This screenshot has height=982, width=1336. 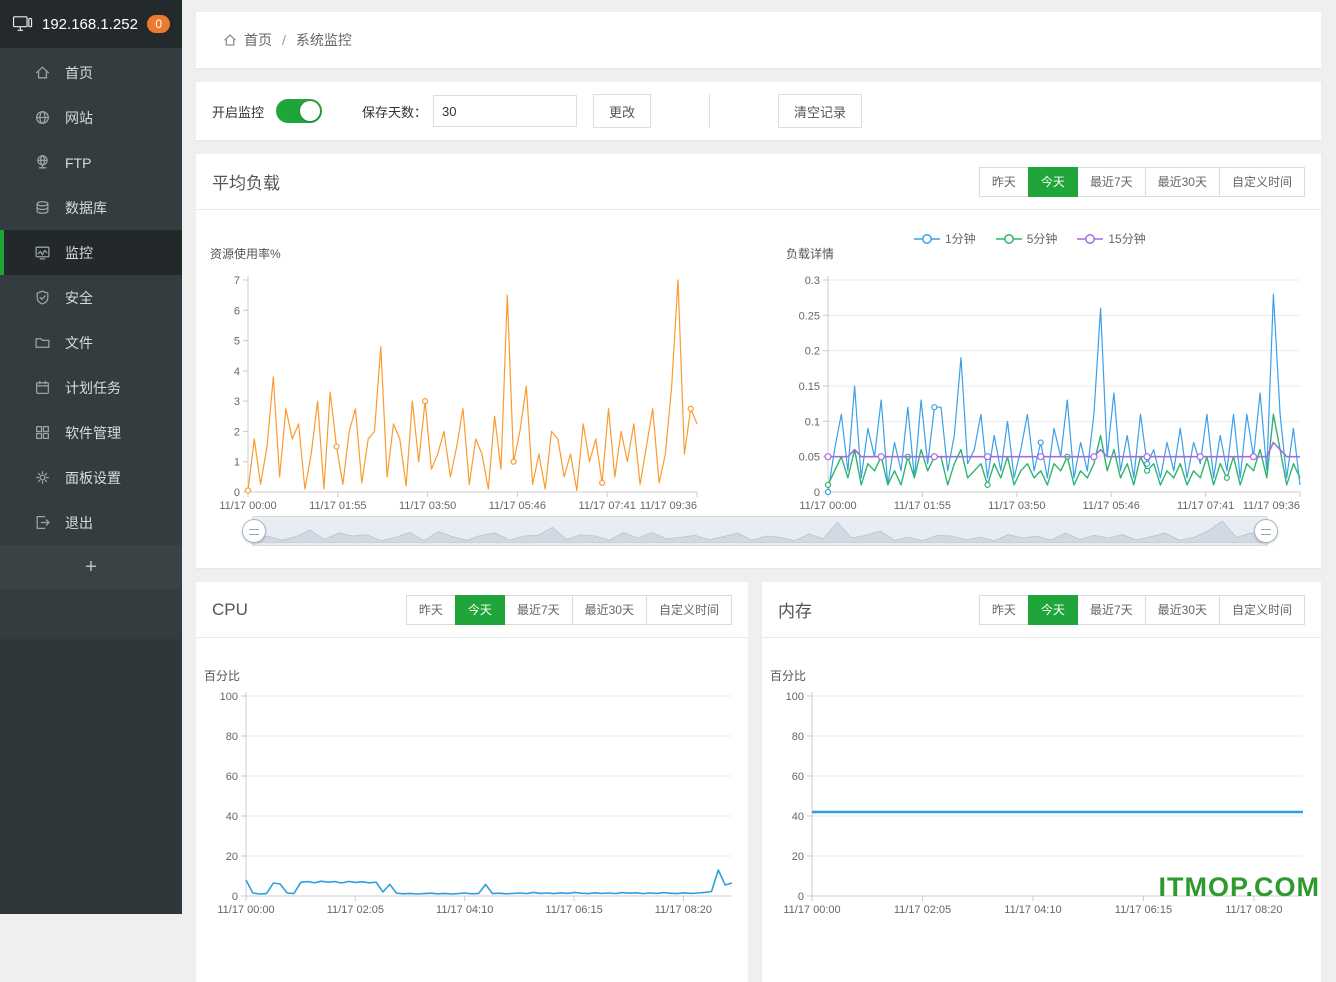 I want to click on sidebar-item-ftp: FTP, so click(x=91, y=162).